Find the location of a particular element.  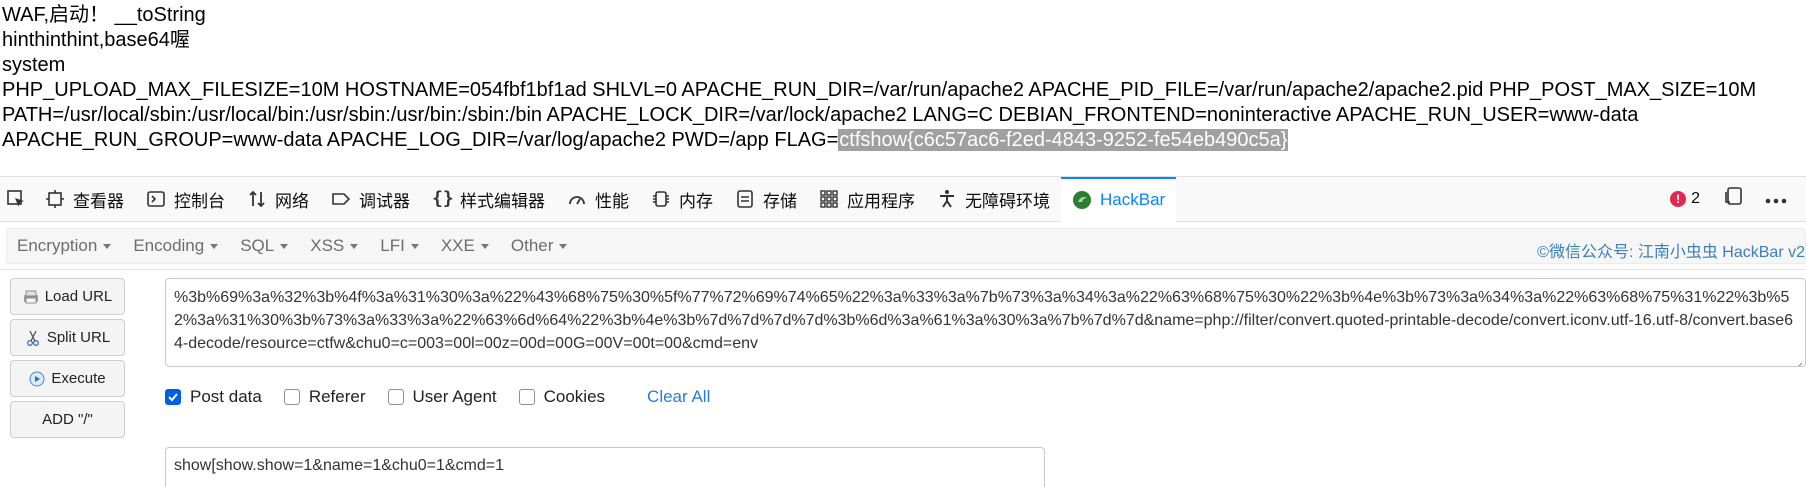

play-icon is located at coordinates (37, 379).